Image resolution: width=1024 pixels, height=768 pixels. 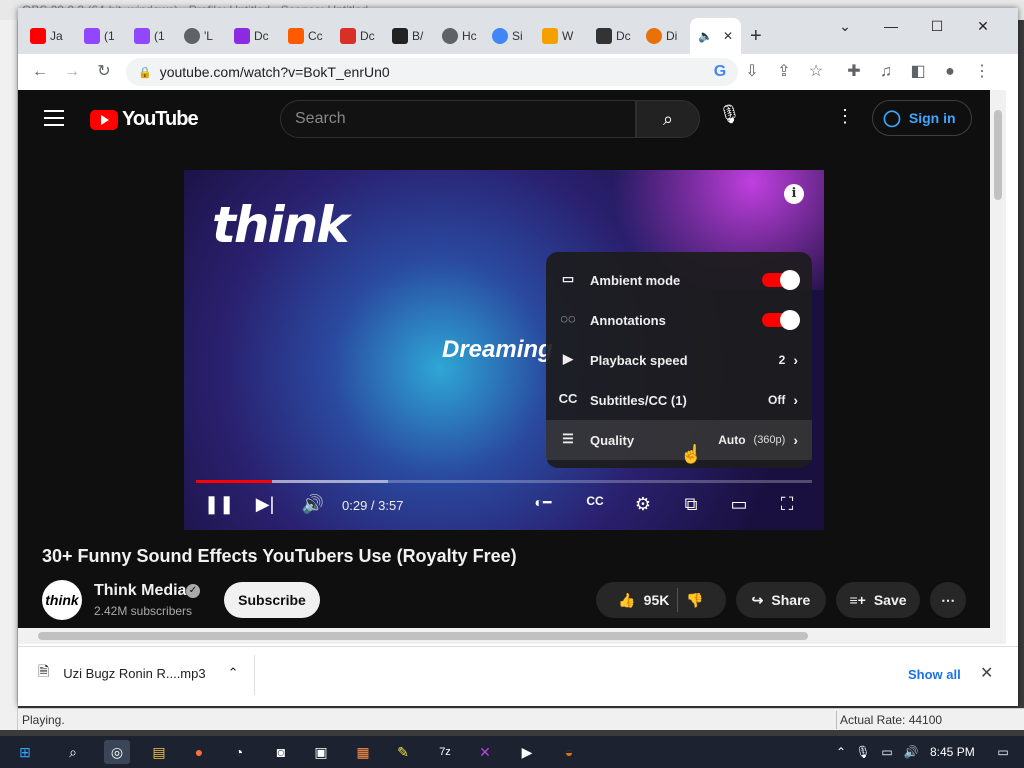 What do you see at coordinates (845, 116) in the screenshot?
I see `more-options-icon: ⋮` at bounding box center [845, 116].